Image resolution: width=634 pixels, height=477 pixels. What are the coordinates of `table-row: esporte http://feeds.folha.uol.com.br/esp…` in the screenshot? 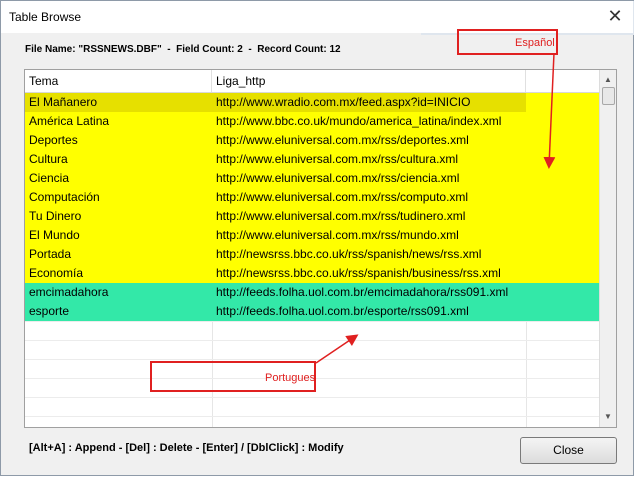 It's located at (312, 311).